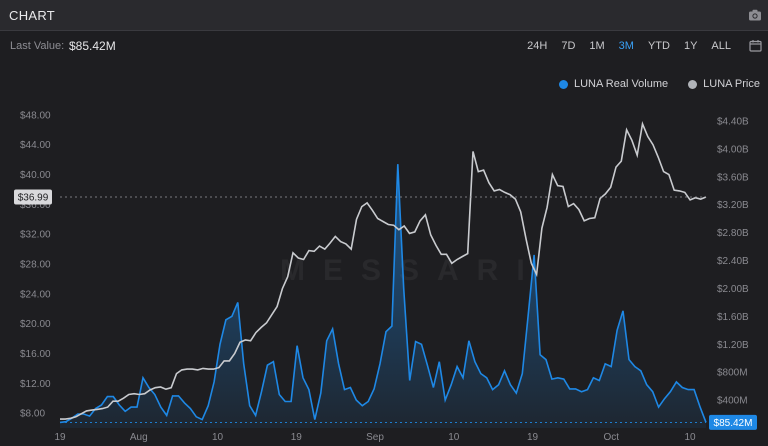 The width and height of the screenshot is (768, 446). What do you see at coordinates (732, 401) in the screenshot?
I see `right-axis-tick-label: $400M` at bounding box center [732, 401].